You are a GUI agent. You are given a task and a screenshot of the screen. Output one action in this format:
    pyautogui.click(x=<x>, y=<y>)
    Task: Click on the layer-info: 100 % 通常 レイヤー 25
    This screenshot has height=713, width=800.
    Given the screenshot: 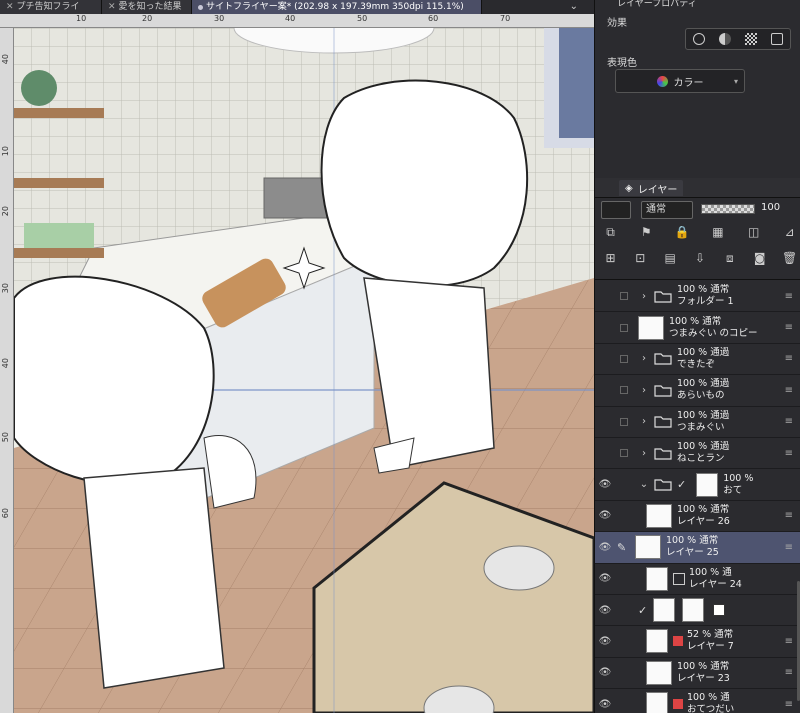 What is the action you would take?
    pyautogui.click(x=692, y=547)
    